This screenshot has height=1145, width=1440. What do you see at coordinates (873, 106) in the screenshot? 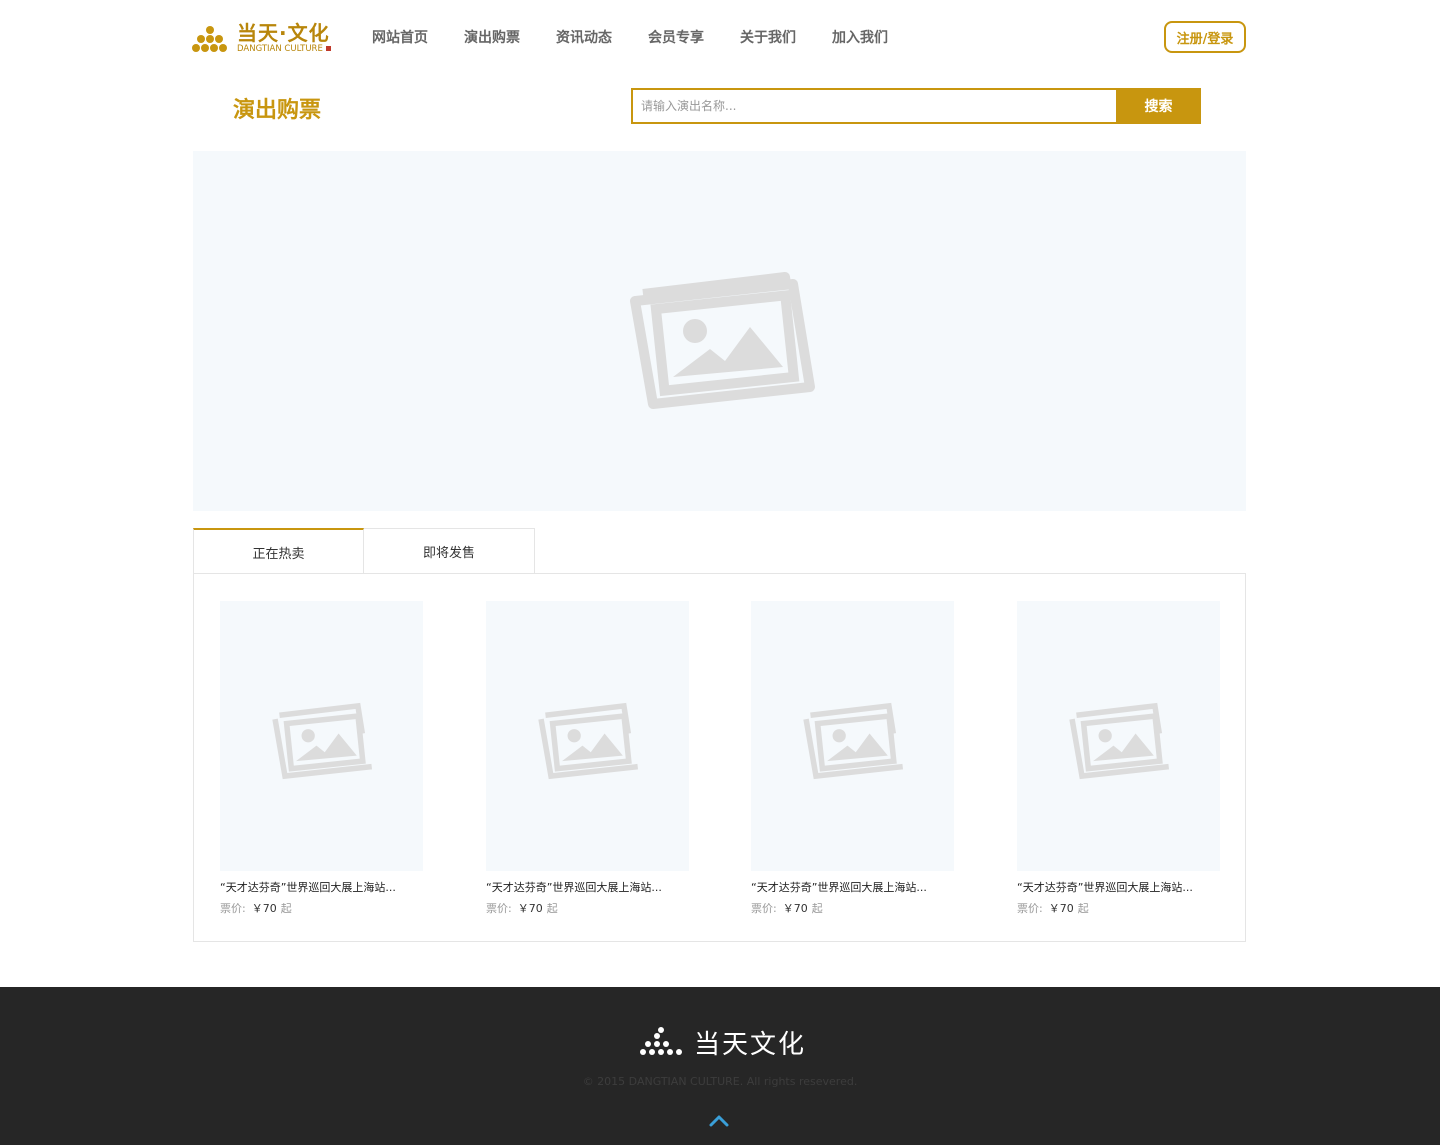
I see `search-input` at bounding box center [873, 106].